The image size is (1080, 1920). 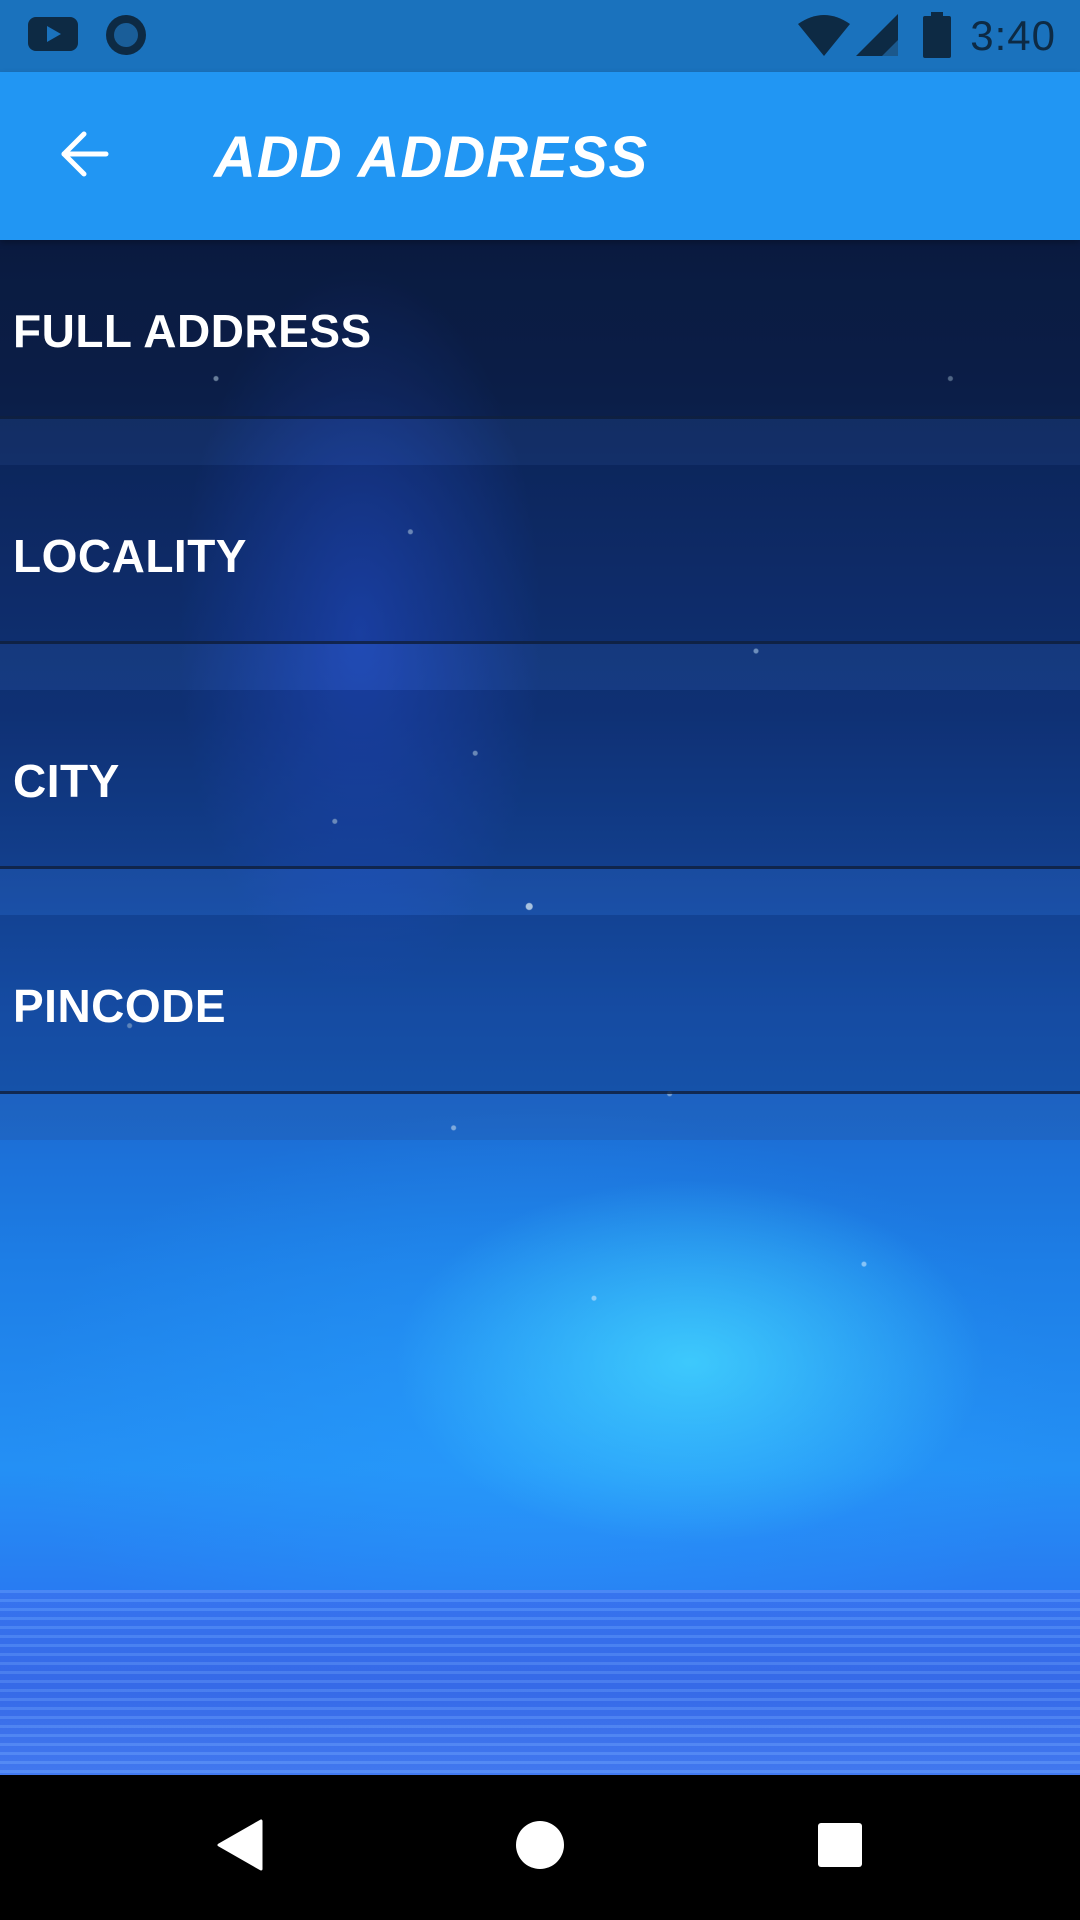 What do you see at coordinates (53, 36) in the screenshot?
I see `youtube-icon` at bounding box center [53, 36].